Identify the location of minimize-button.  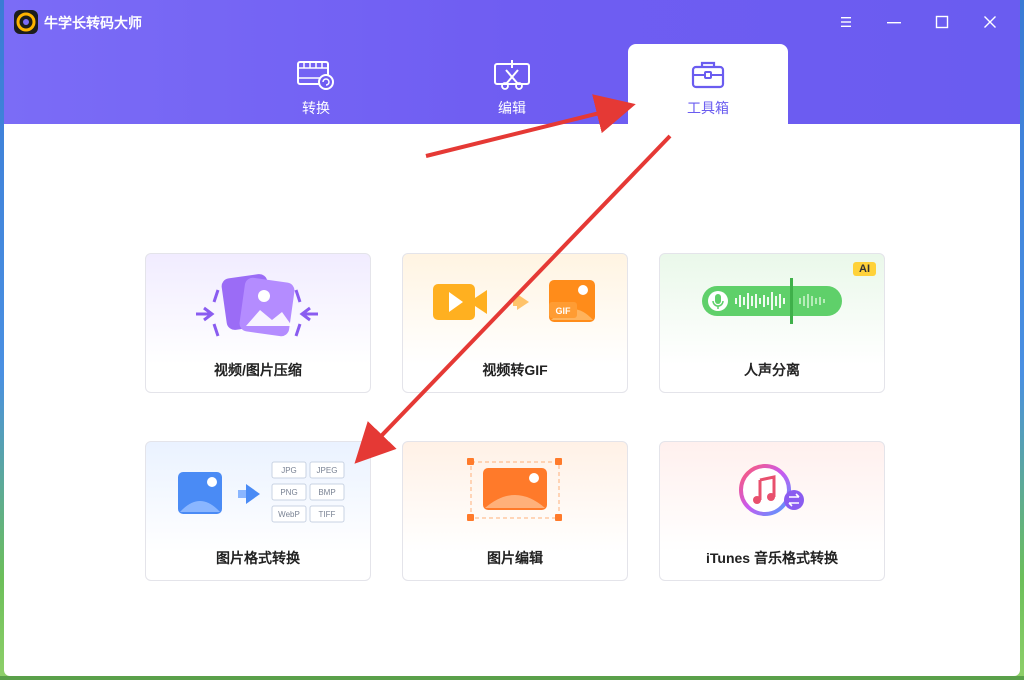
(894, 22).